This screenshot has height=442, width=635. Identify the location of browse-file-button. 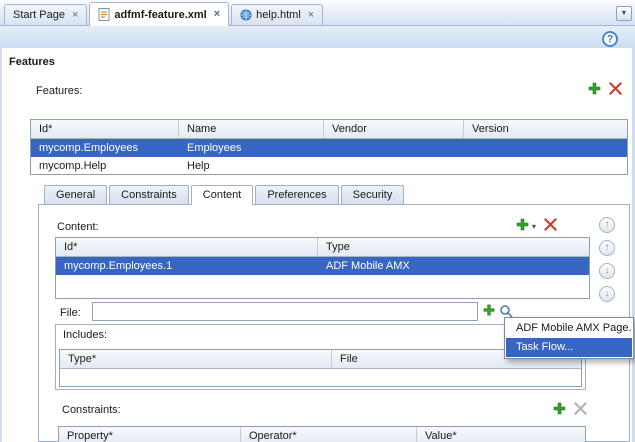
(506, 311).